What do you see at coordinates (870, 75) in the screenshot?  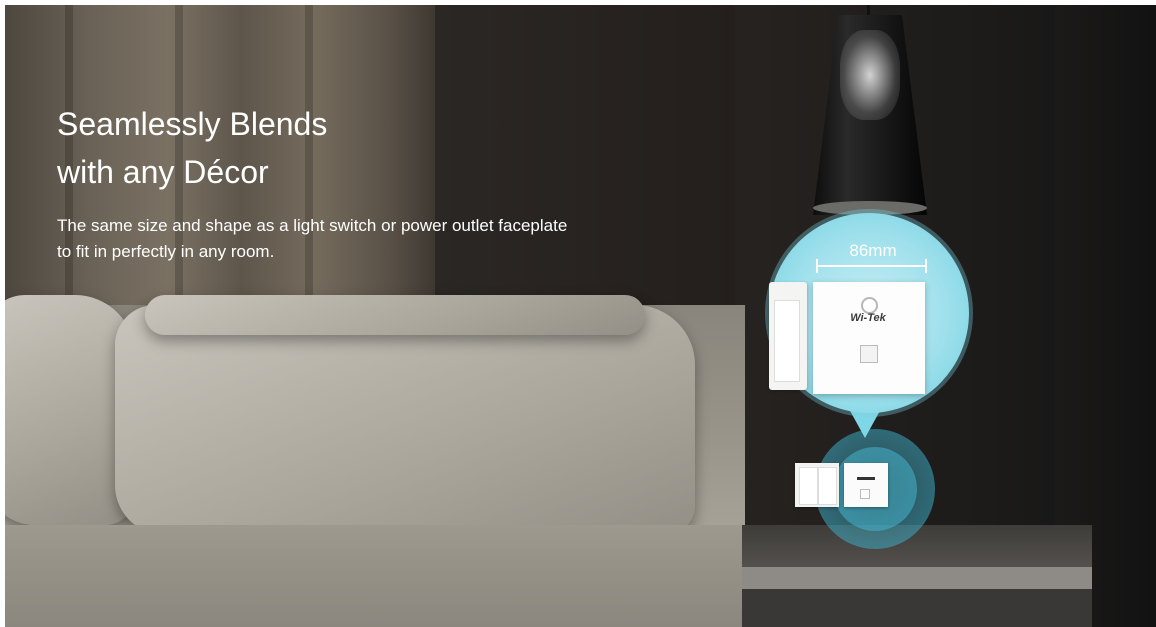 I see `lamp-glow` at bounding box center [870, 75].